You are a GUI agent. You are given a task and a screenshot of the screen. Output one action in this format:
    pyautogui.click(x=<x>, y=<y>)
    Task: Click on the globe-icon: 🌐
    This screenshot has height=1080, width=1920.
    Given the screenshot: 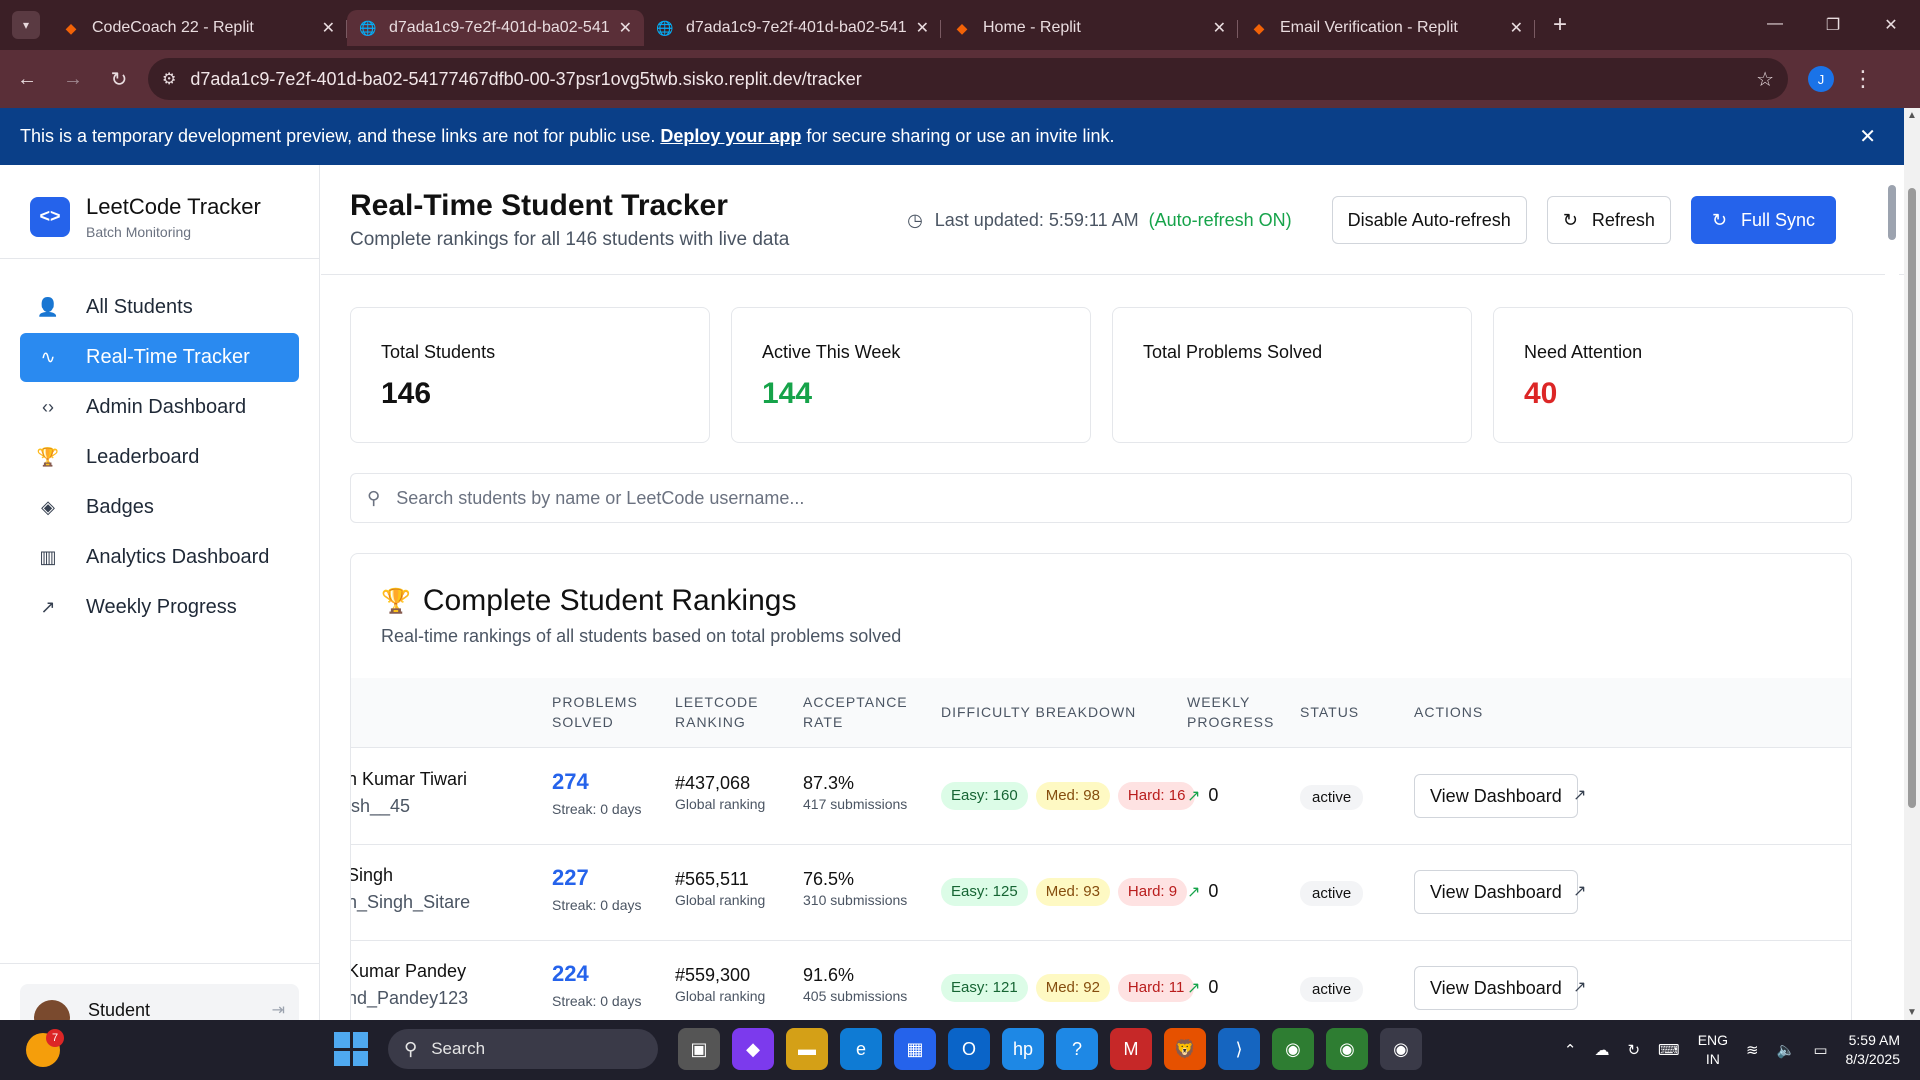 What is the action you would take?
    pyautogui.click(x=368, y=27)
    